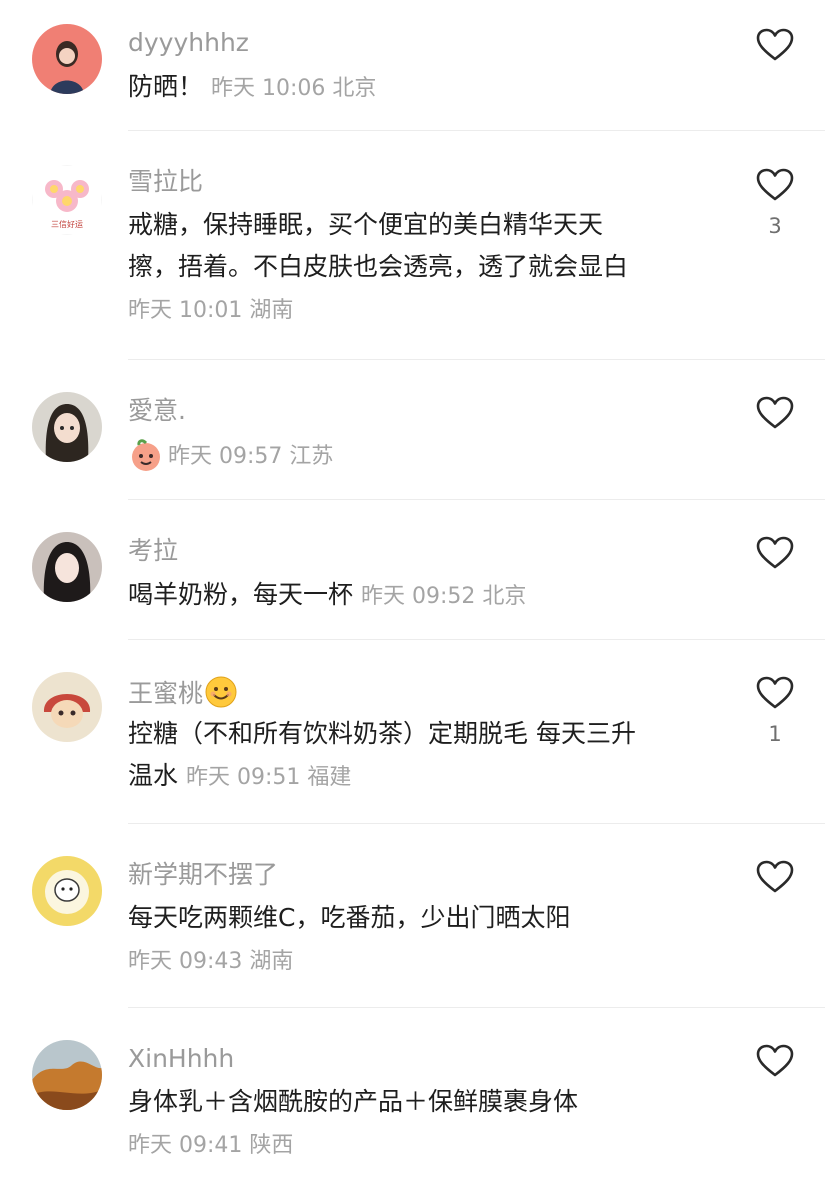 Image resolution: width=825 pixels, height=1177 pixels. What do you see at coordinates (412, 430) in the screenshot?
I see `comment-item: 愛意. 昨天 09:57 江苏` at bounding box center [412, 430].